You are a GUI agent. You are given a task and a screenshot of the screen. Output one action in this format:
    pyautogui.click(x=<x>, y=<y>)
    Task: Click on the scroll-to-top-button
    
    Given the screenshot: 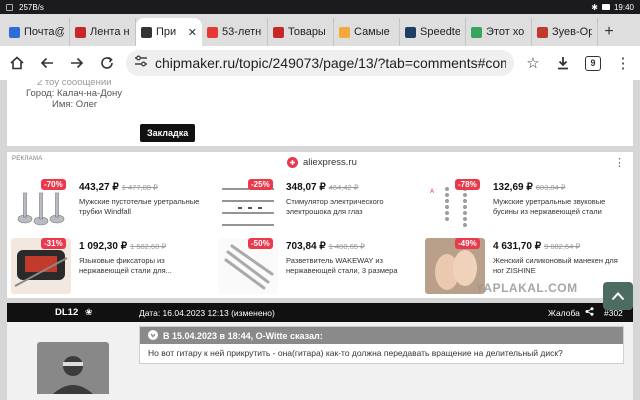 What is the action you would take?
    pyautogui.click(x=618, y=296)
    